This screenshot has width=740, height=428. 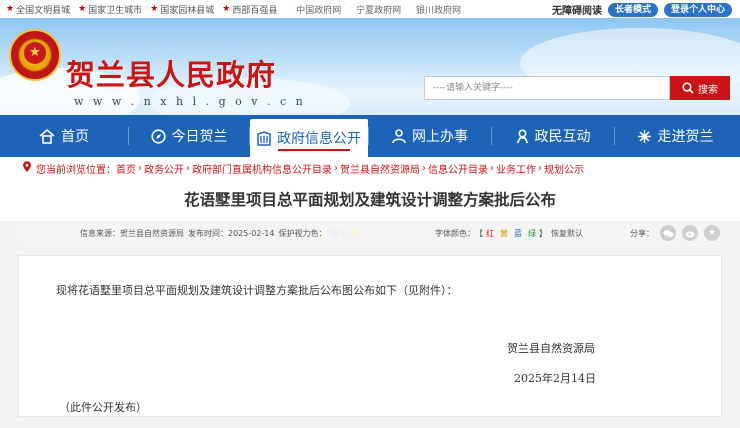 What do you see at coordinates (518, 233) in the screenshot?
I see `font-color-blue: 蓝` at bounding box center [518, 233].